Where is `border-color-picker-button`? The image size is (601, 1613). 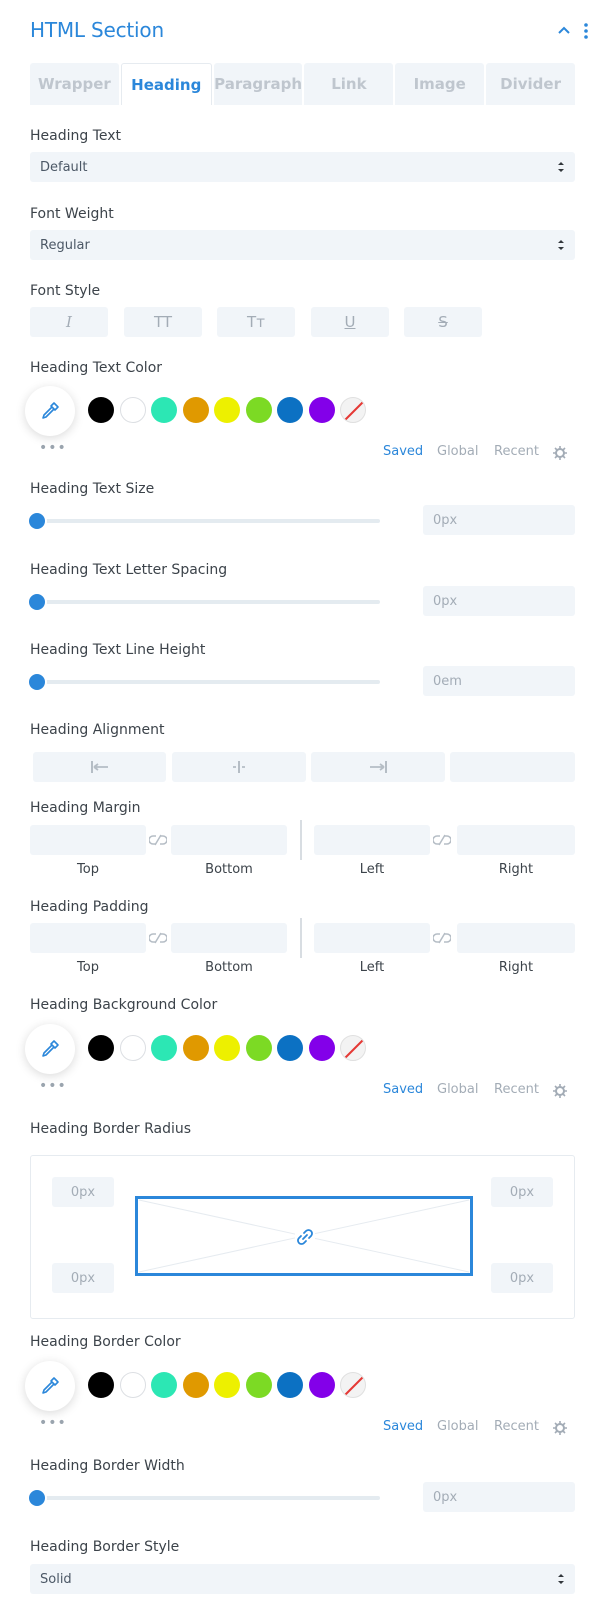
border-color-picker-button is located at coordinates (50, 1386).